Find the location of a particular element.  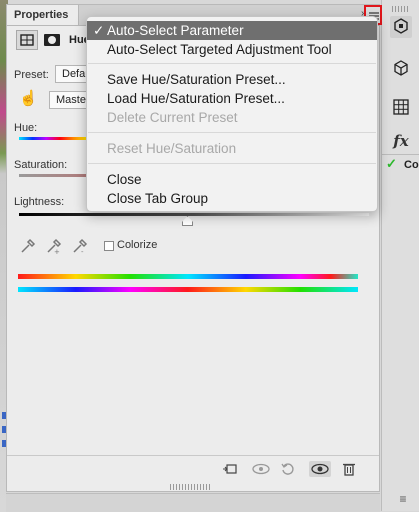

dock-divider is located at coordinates (400, 154).